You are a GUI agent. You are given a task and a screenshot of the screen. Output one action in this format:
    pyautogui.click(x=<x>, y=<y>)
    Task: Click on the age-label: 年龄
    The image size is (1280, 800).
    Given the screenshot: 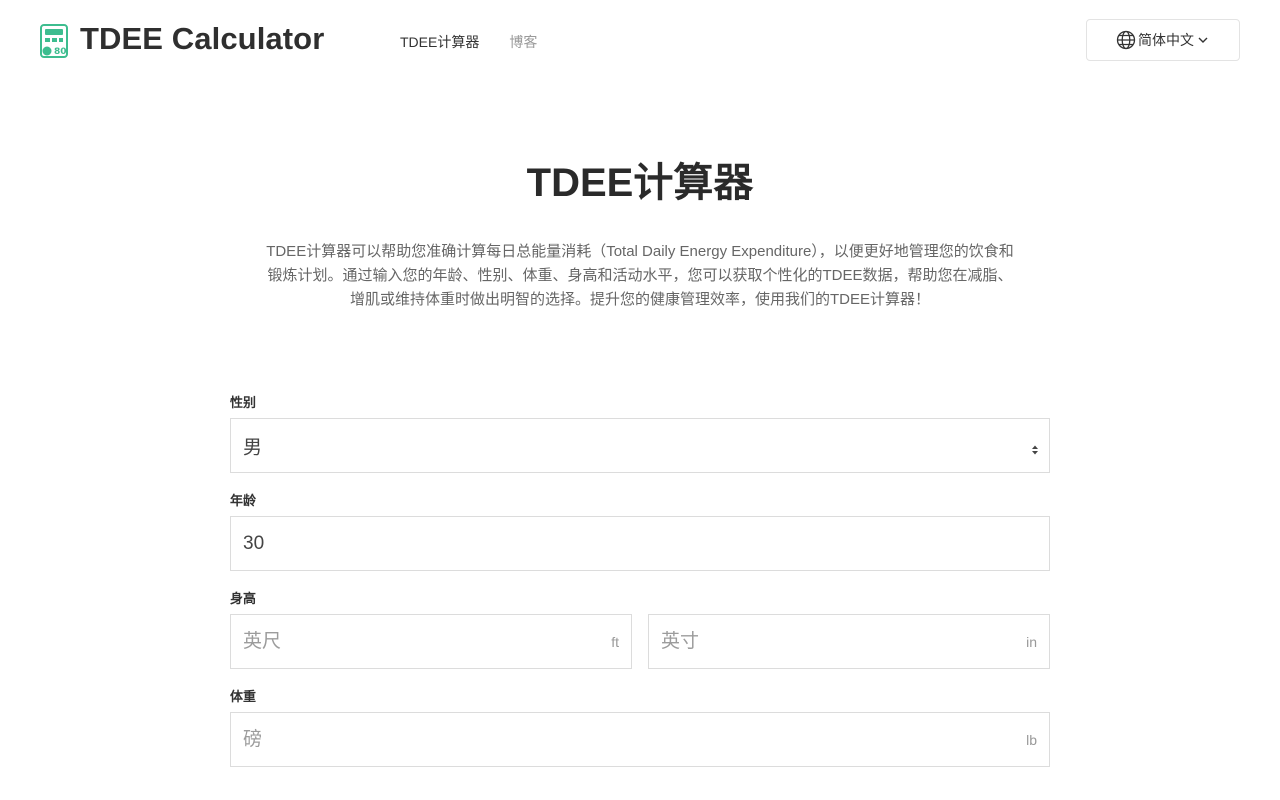 What is the action you would take?
    pyautogui.click(x=243, y=500)
    